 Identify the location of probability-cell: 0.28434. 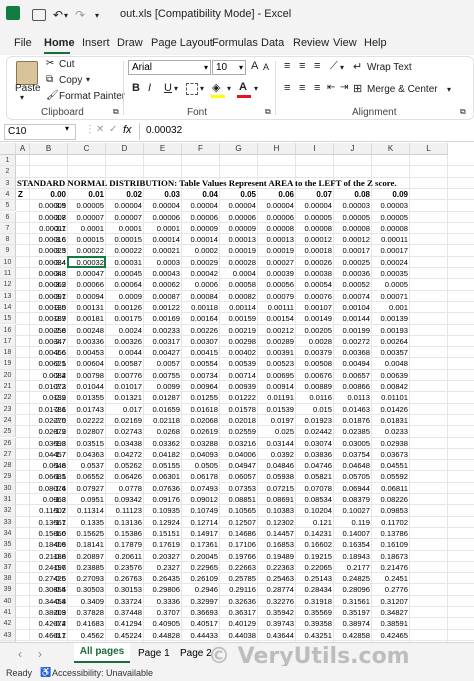
(314, 589).